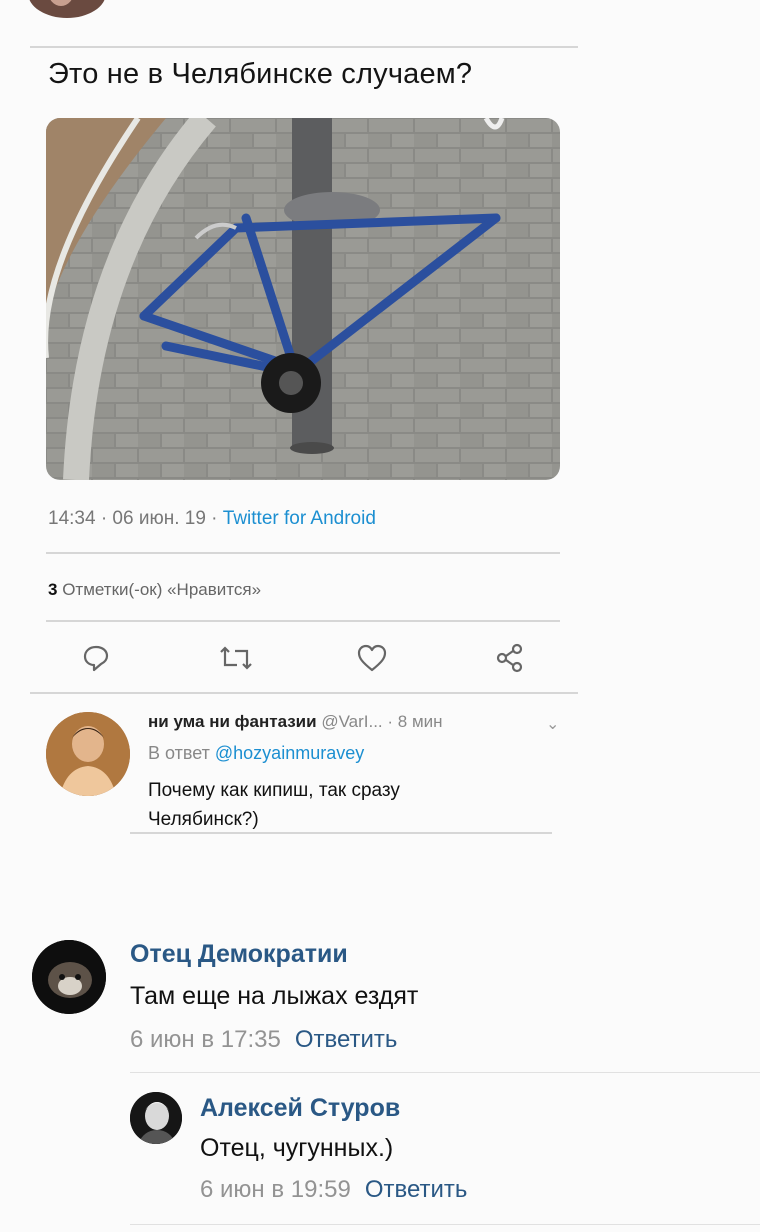 The height and width of the screenshot is (1232, 760). Describe the element at coordinates (552, 724) in the screenshot. I see `chevron-down-icon: ⌄` at that location.